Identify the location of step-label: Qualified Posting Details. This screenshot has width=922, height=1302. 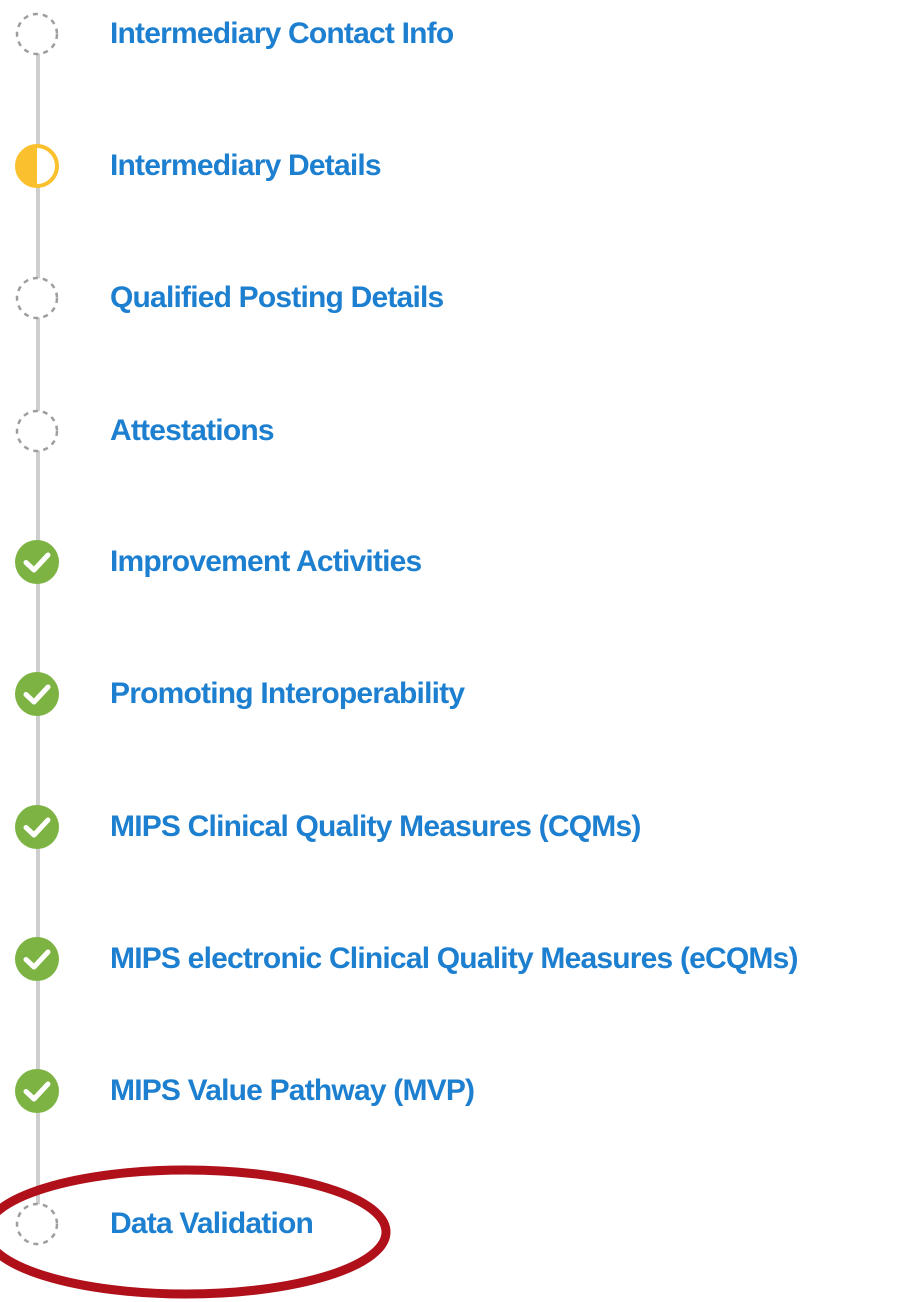
(277, 298).